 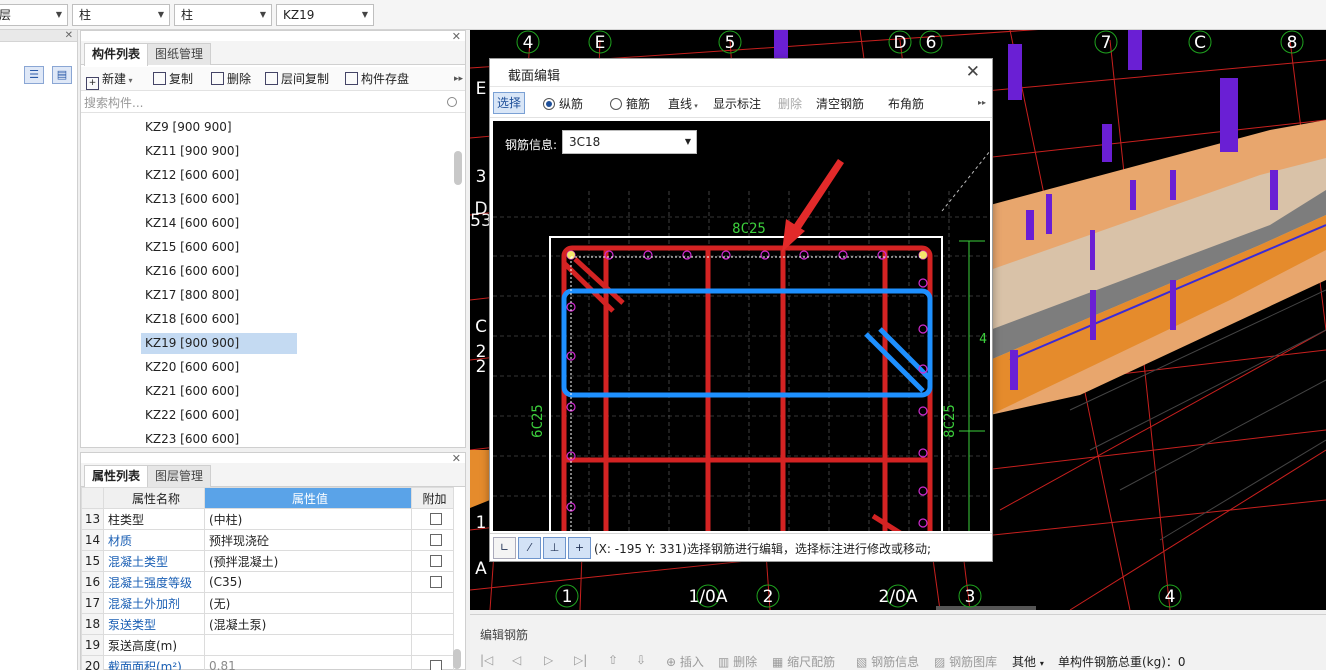 What do you see at coordinates (554, 548) in the screenshot?
I see `perpendicular-icon: ⊥` at bounding box center [554, 548].